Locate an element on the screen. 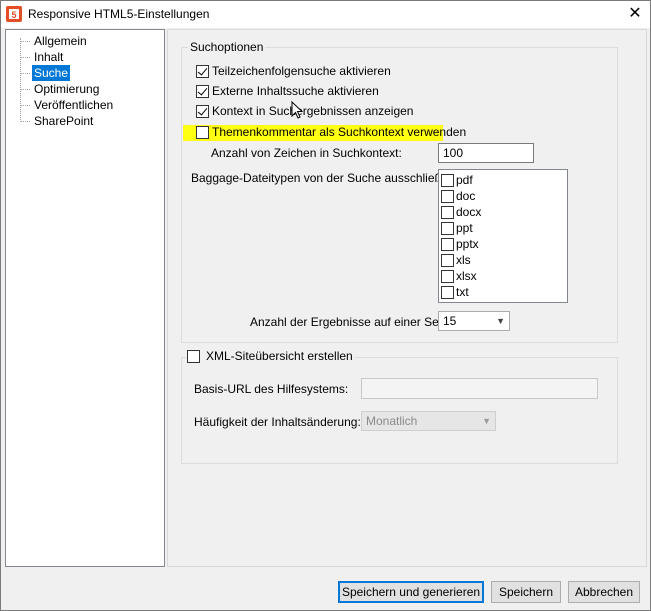 This screenshot has height=611, width=651. external-search-checkbox is located at coordinates (202, 91).